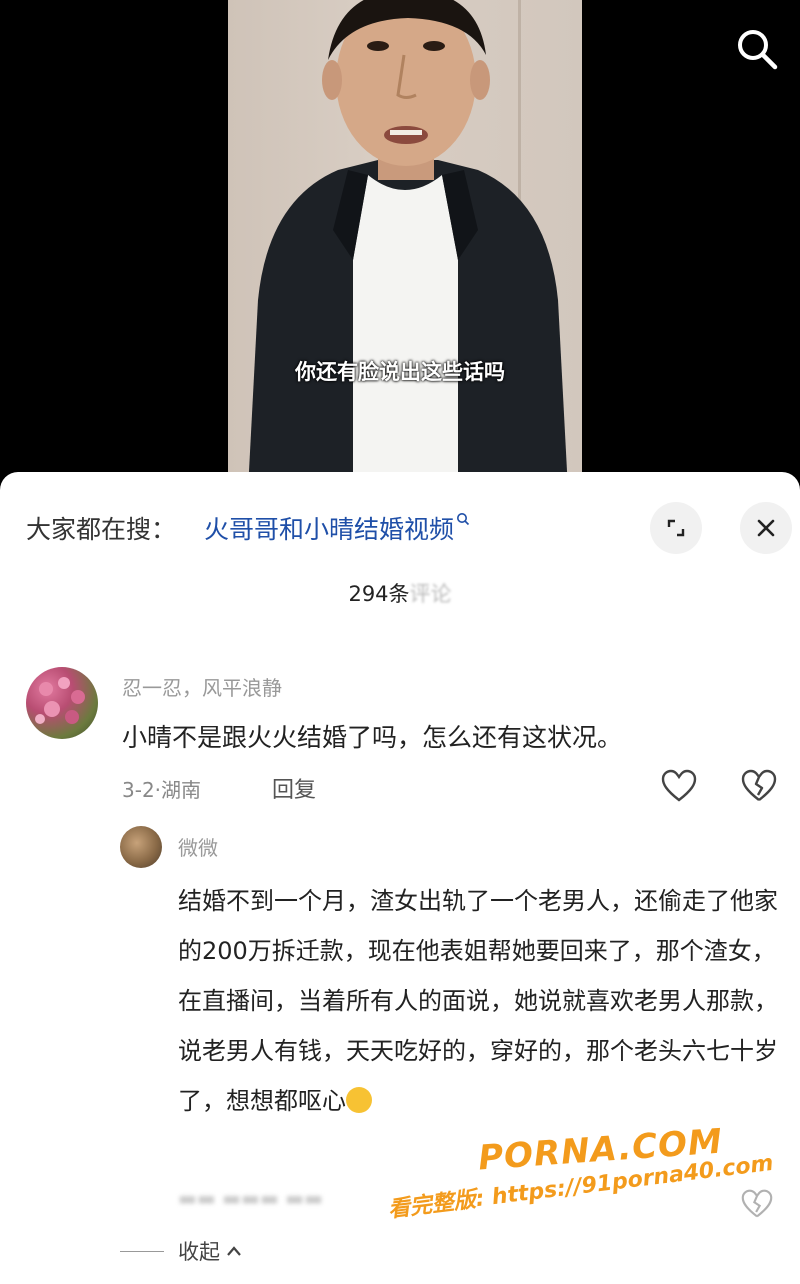  Describe the element at coordinates (234, 1251) in the screenshot. I see `chevron-up-icon` at that location.